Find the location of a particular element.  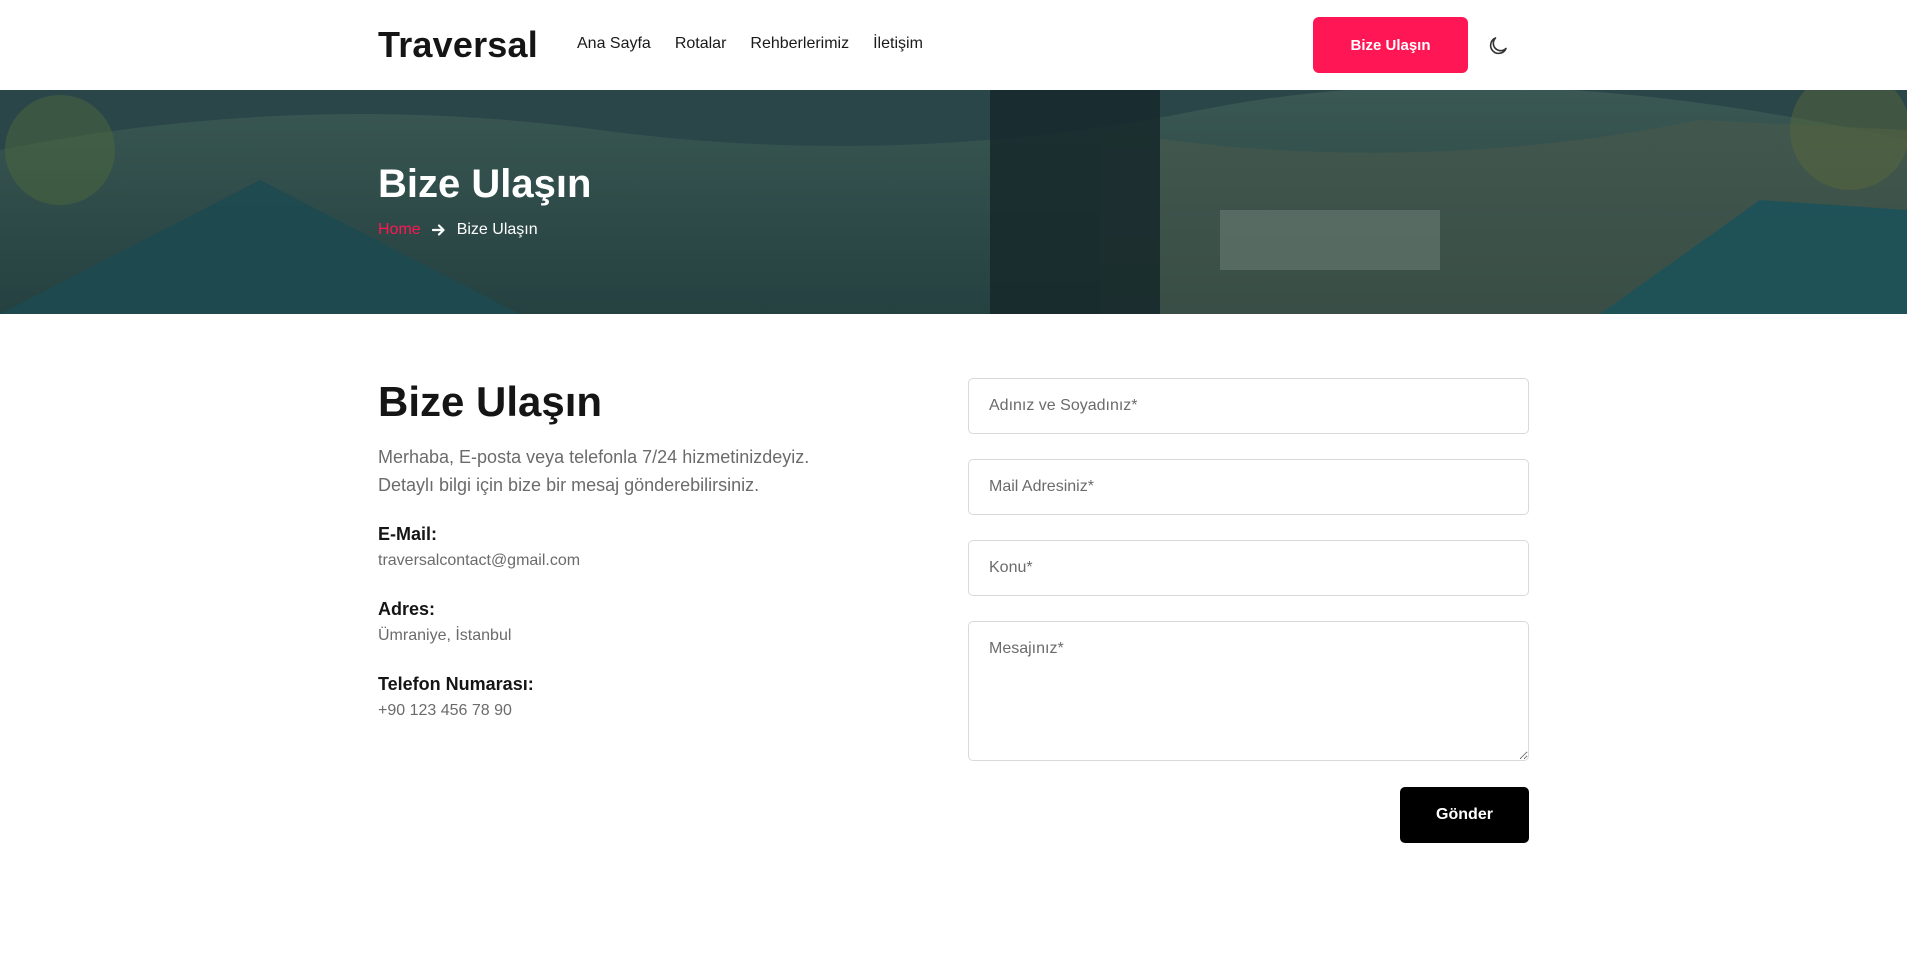

name-field is located at coordinates (1248, 406).